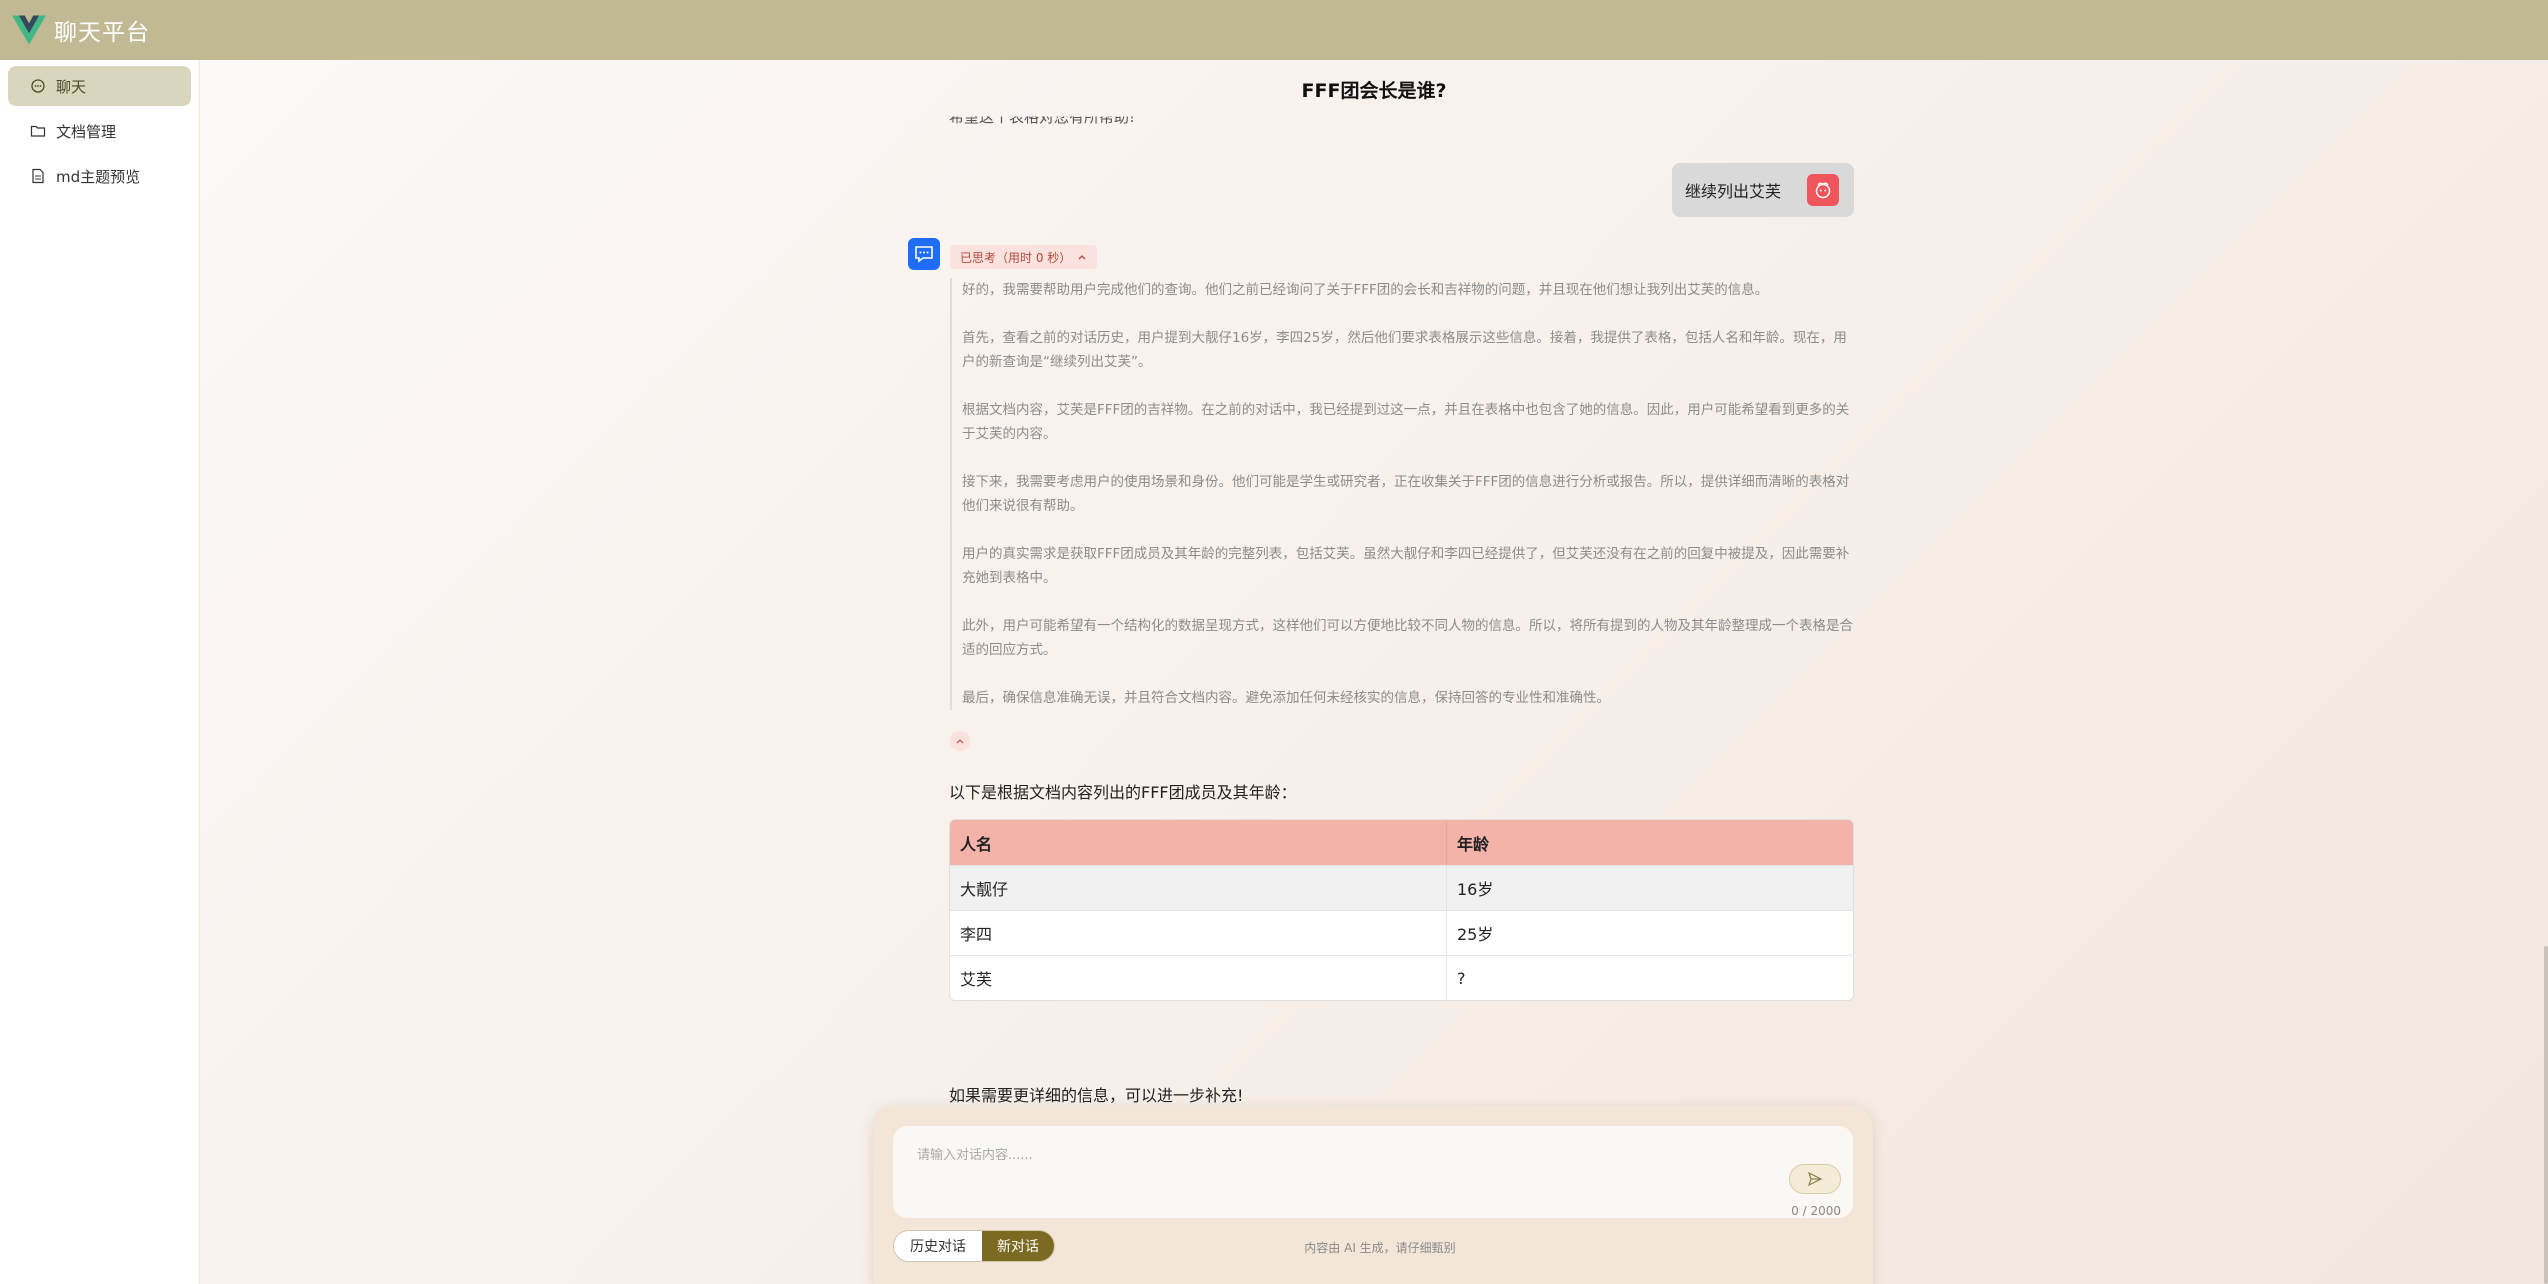 The height and width of the screenshot is (1284, 2548). What do you see at coordinates (102, 33) in the screenshot?
I see `app-title: 聊天平台` at bounding box center [102, 33].